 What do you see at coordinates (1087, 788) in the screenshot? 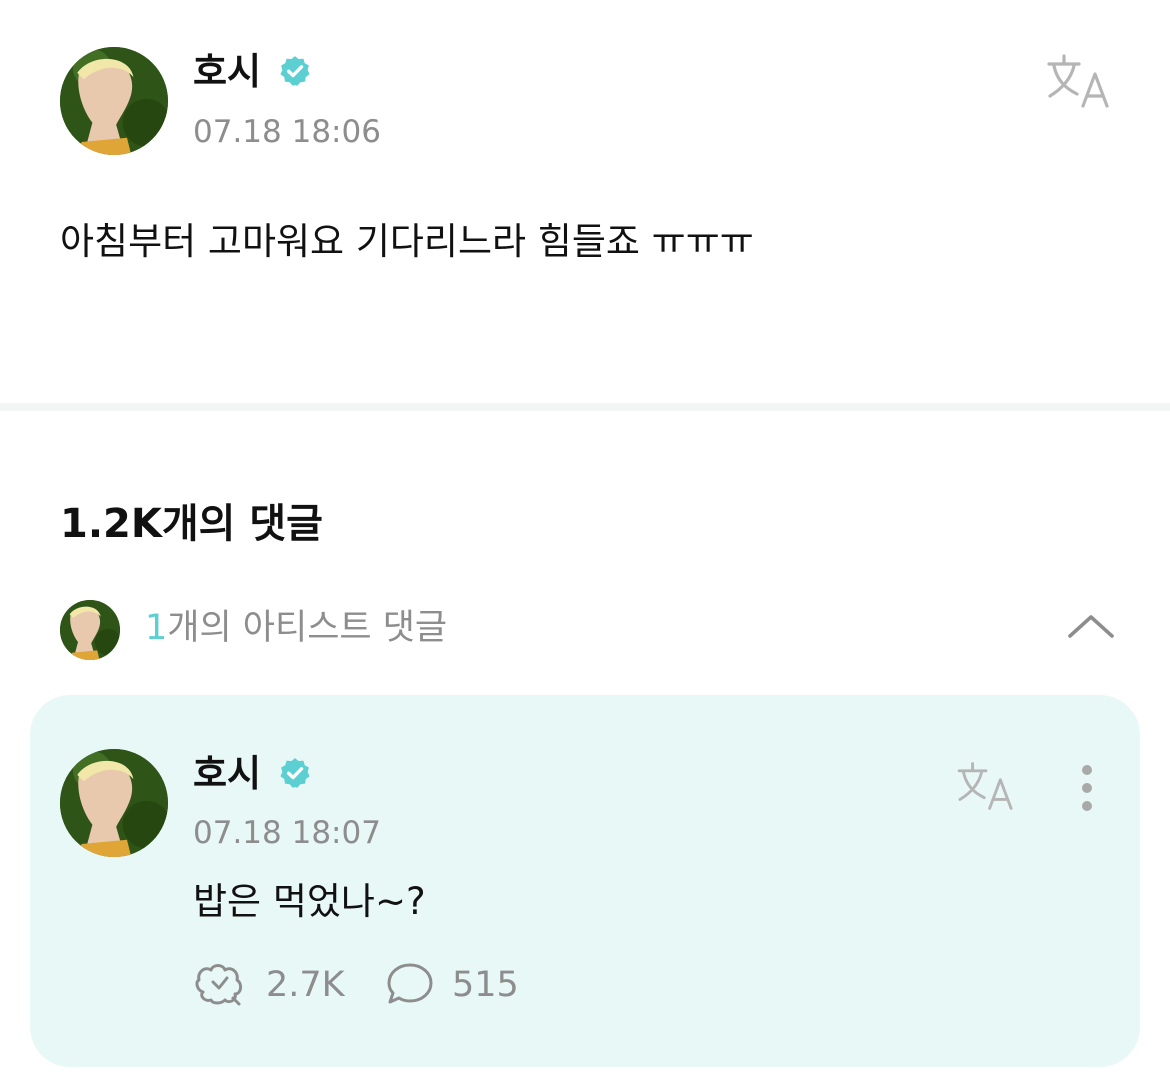
I see `more-vertical-icon` at bounding box center [1087, 788].